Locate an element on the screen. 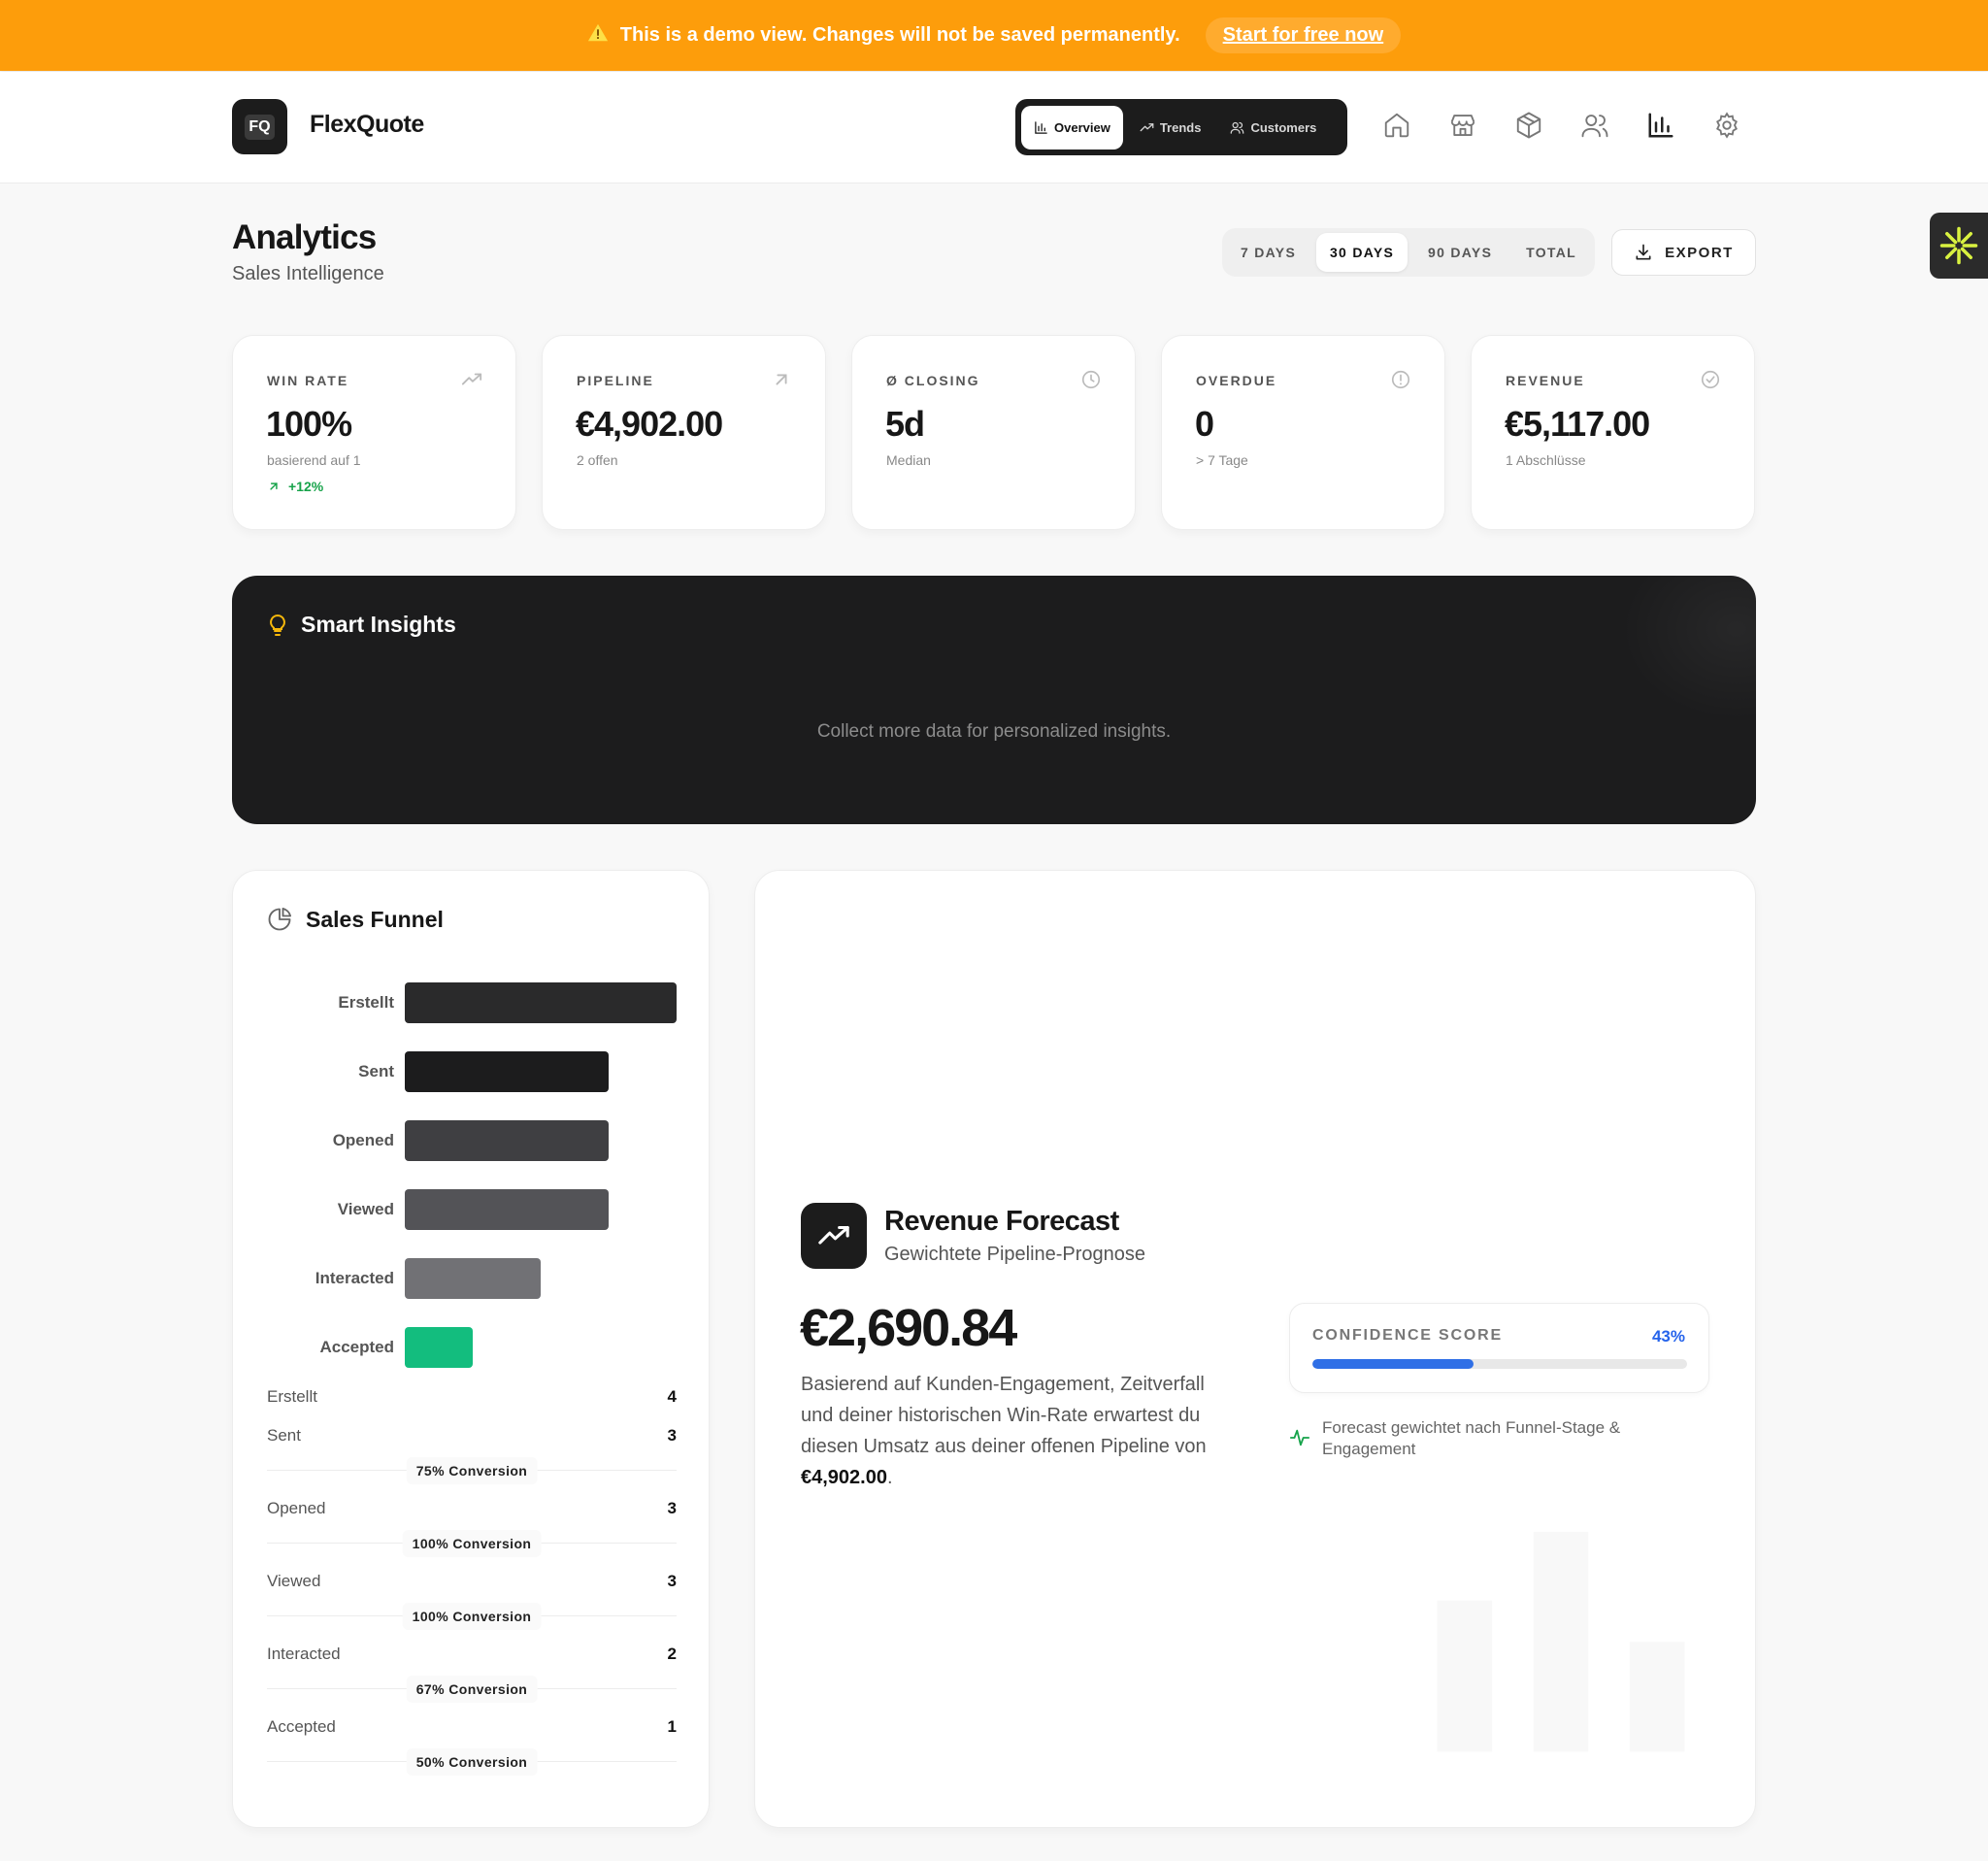 The image size is (1988, 1861). funnel-stage-row: Viewed 3 is located at coordinates (472, 1583).